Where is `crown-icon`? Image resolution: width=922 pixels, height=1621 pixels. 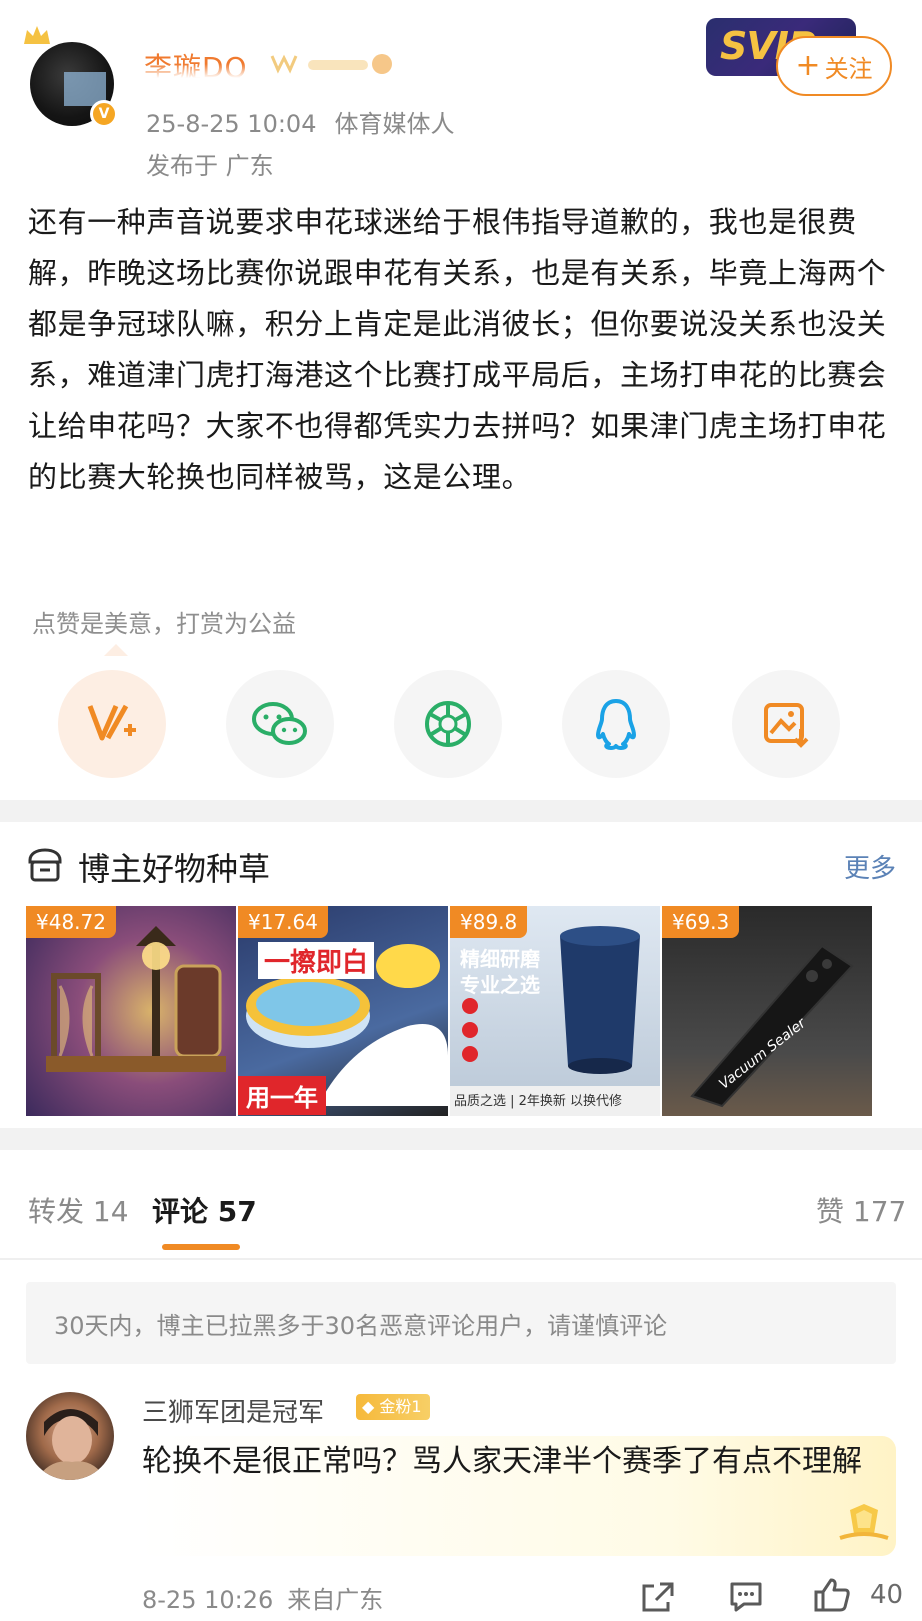 crown-icon is located at coordinates (37, 35).